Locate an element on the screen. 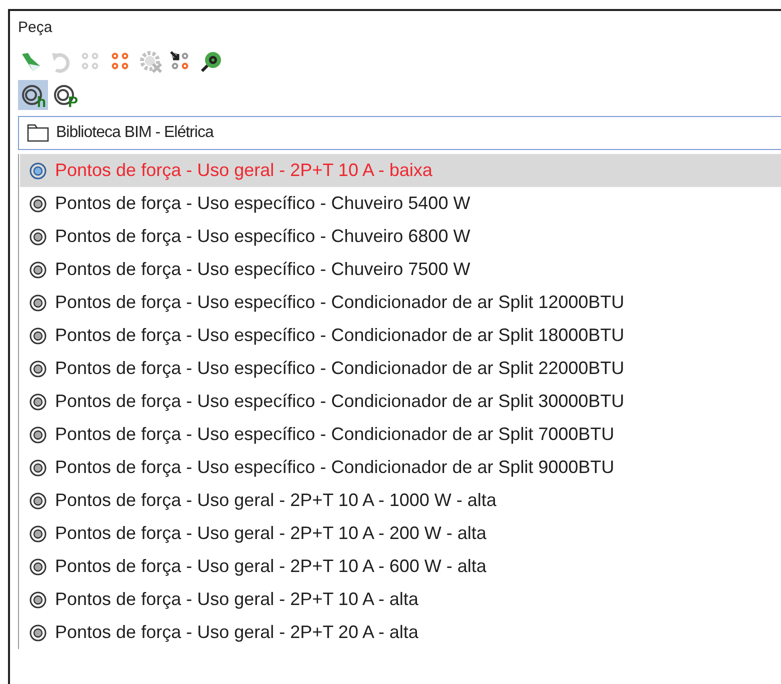  list-item: Pontos de força - Uso geral - 2P+T 20 A - alta is located at coordinates (400, 632).